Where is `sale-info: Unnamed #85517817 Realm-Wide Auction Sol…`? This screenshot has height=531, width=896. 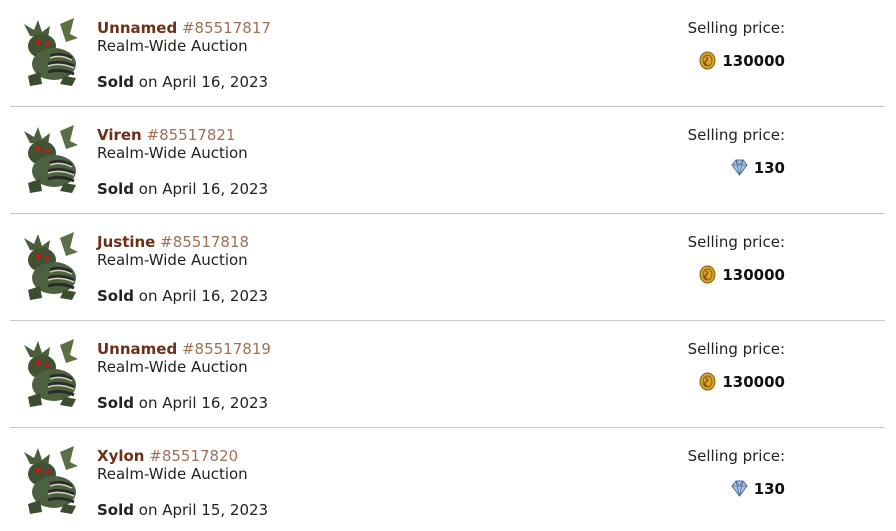 sale-info: Unnamed #85517817 Realm-Wide Auction Sol… is located at coordinates (184, 55).